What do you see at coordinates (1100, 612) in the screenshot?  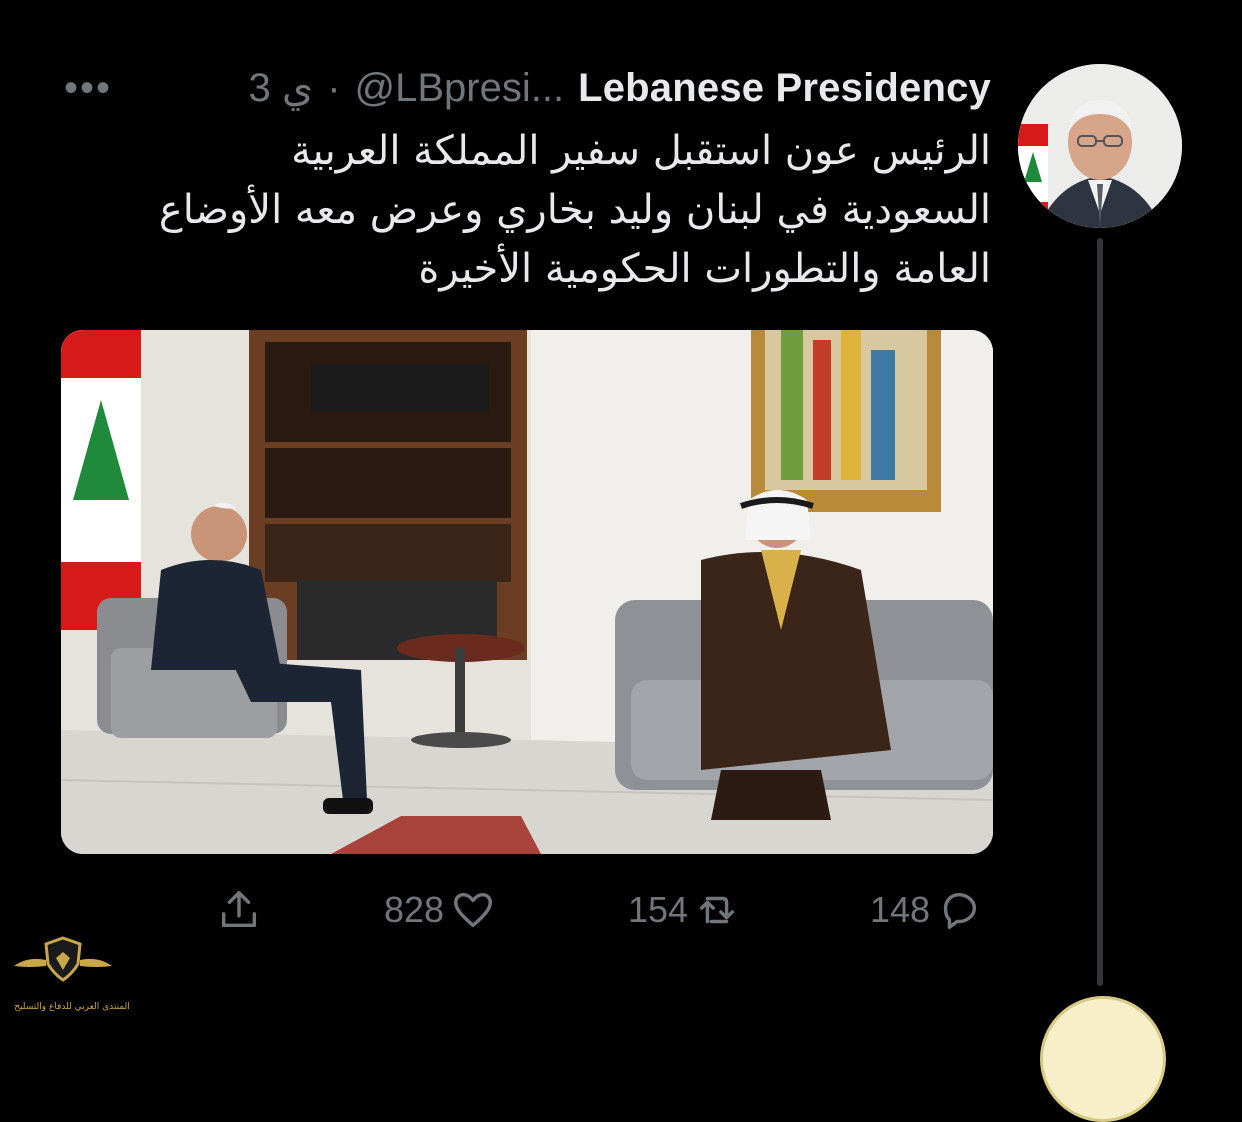 I see `thread-line` at bounding box center [1100, 612].